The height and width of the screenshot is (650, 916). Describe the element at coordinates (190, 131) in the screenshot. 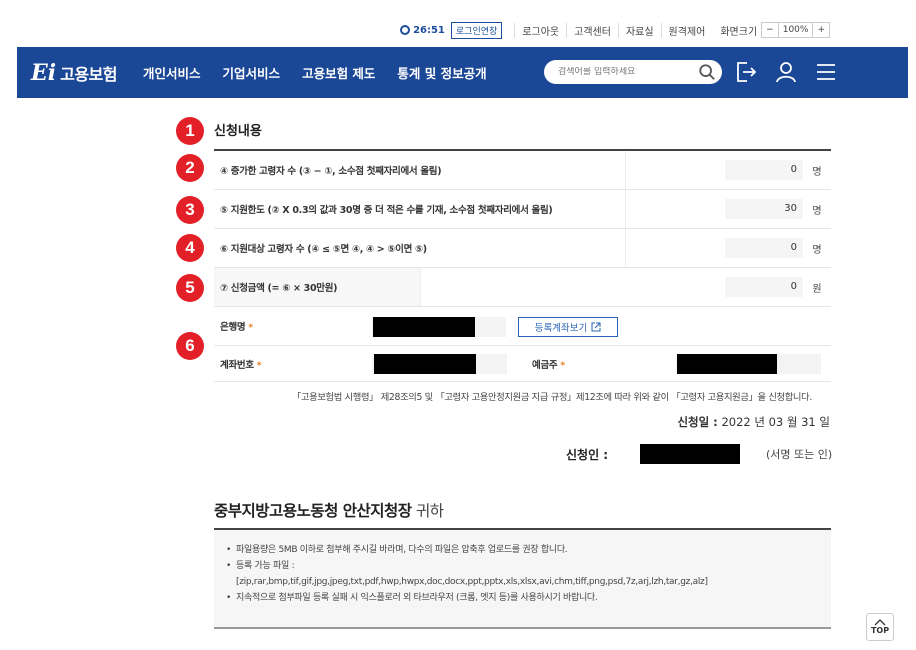

I see `step-badge-1: 1` at that location.